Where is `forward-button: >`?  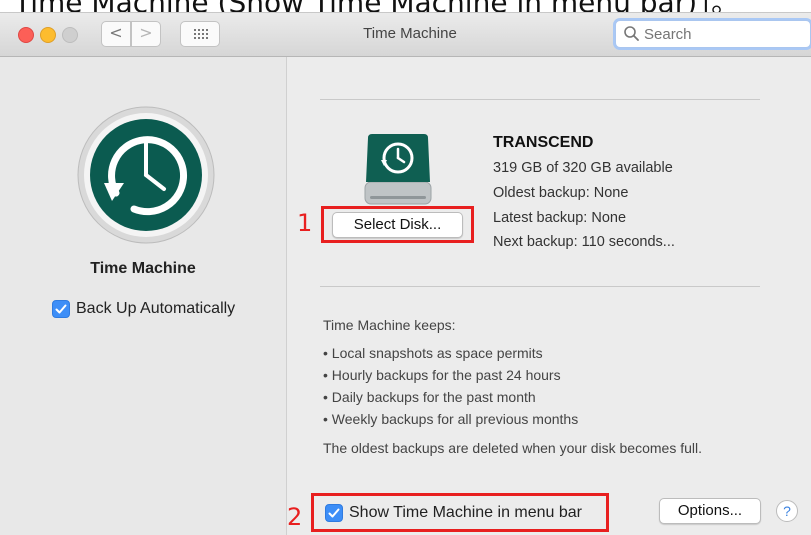
forward-button: > is located at coordinates (146, 34).